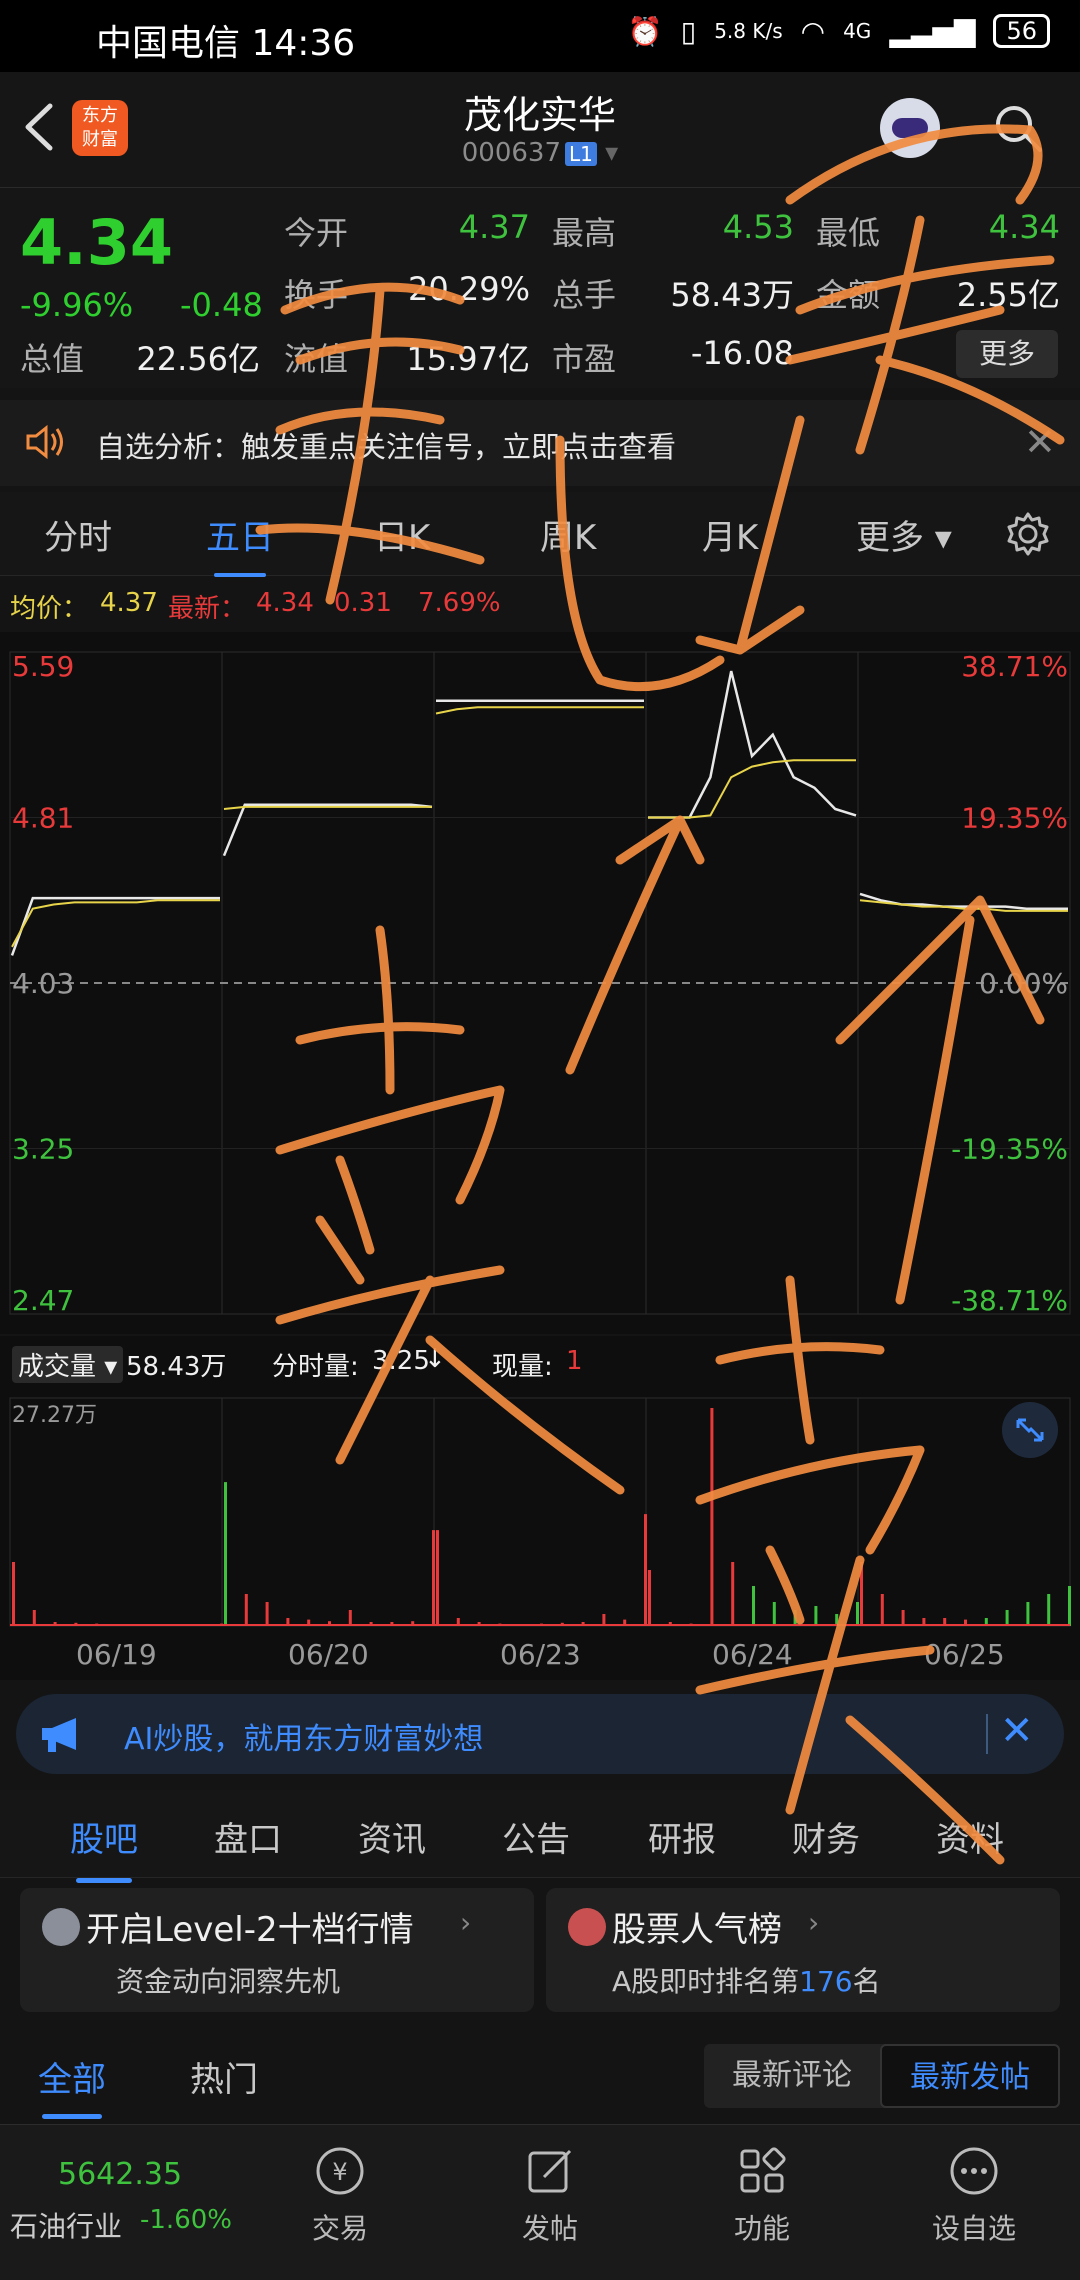  I want to click on ai-robot-icon, so click(910, 128).